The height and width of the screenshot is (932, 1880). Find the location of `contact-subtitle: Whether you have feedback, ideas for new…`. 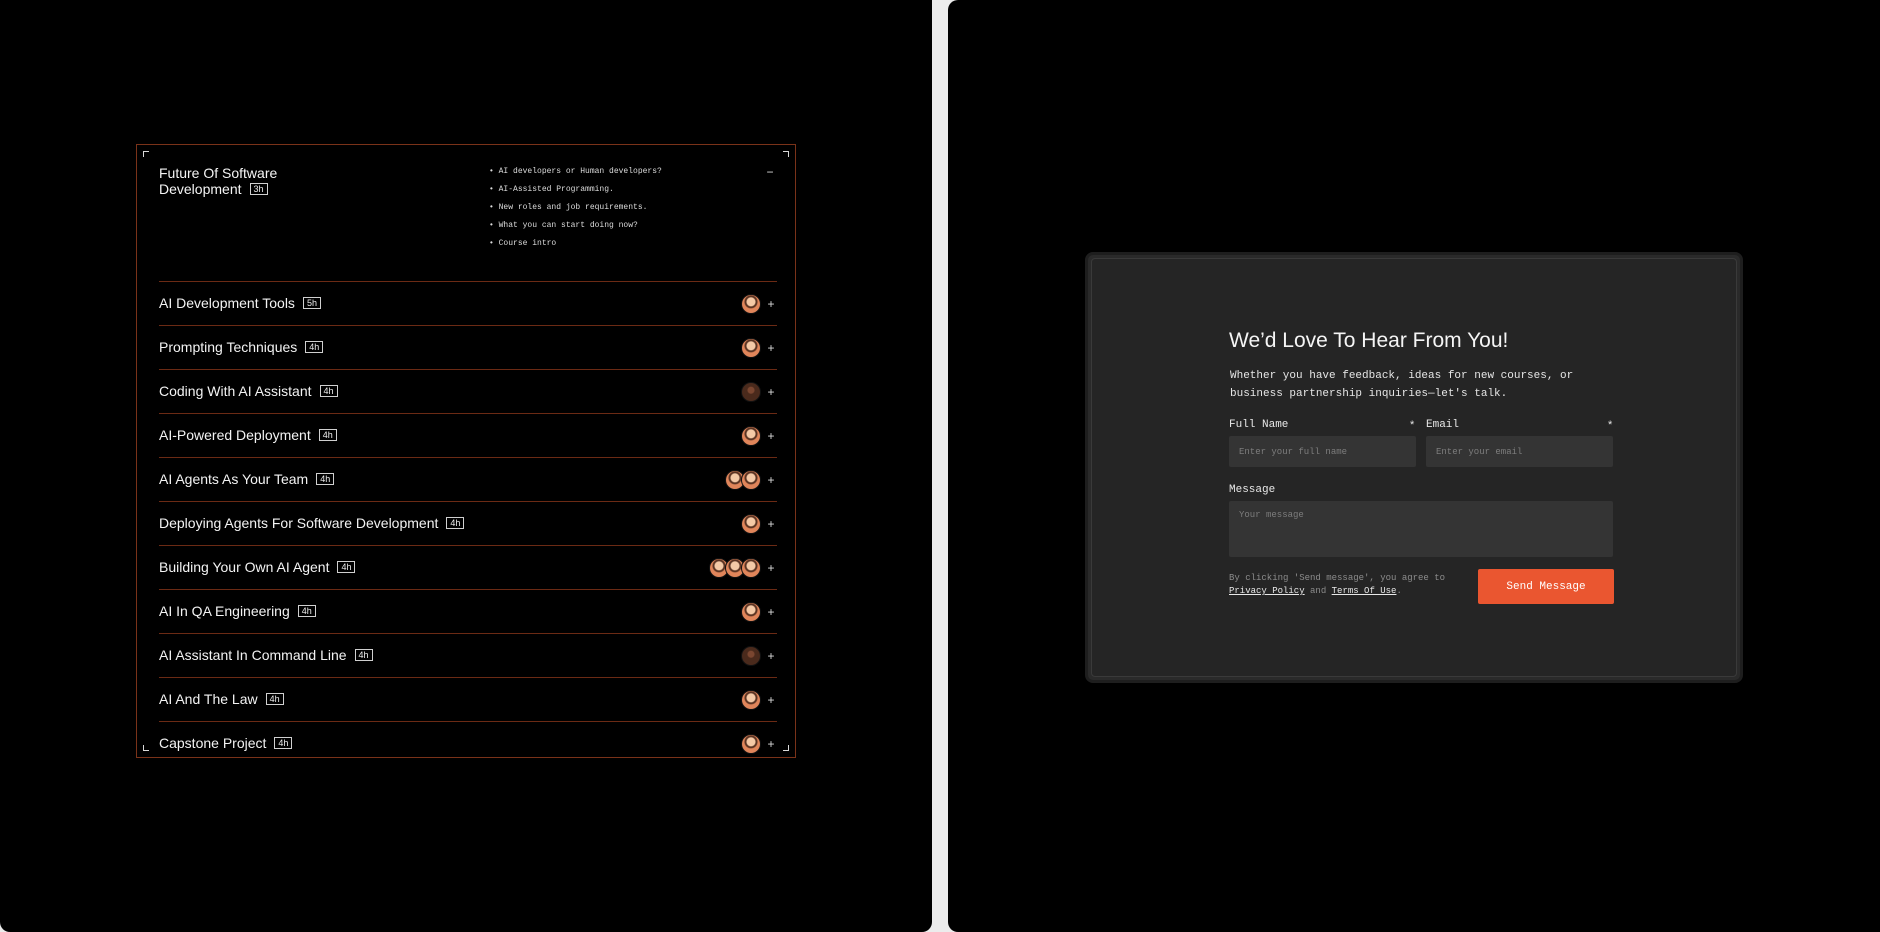

contact-subtitle: Whether you have feedback, ideas for new… is located at coordinates (1402, 385).